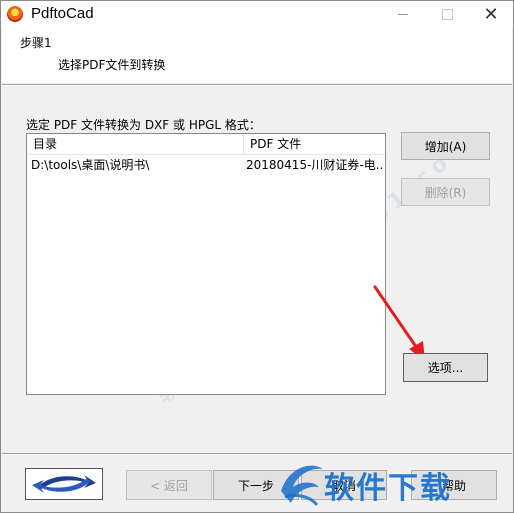  What do you see at coordinates (169, 485) in the screenshot?
I see `back-button: < 返回` at bounding box center [169, 485].